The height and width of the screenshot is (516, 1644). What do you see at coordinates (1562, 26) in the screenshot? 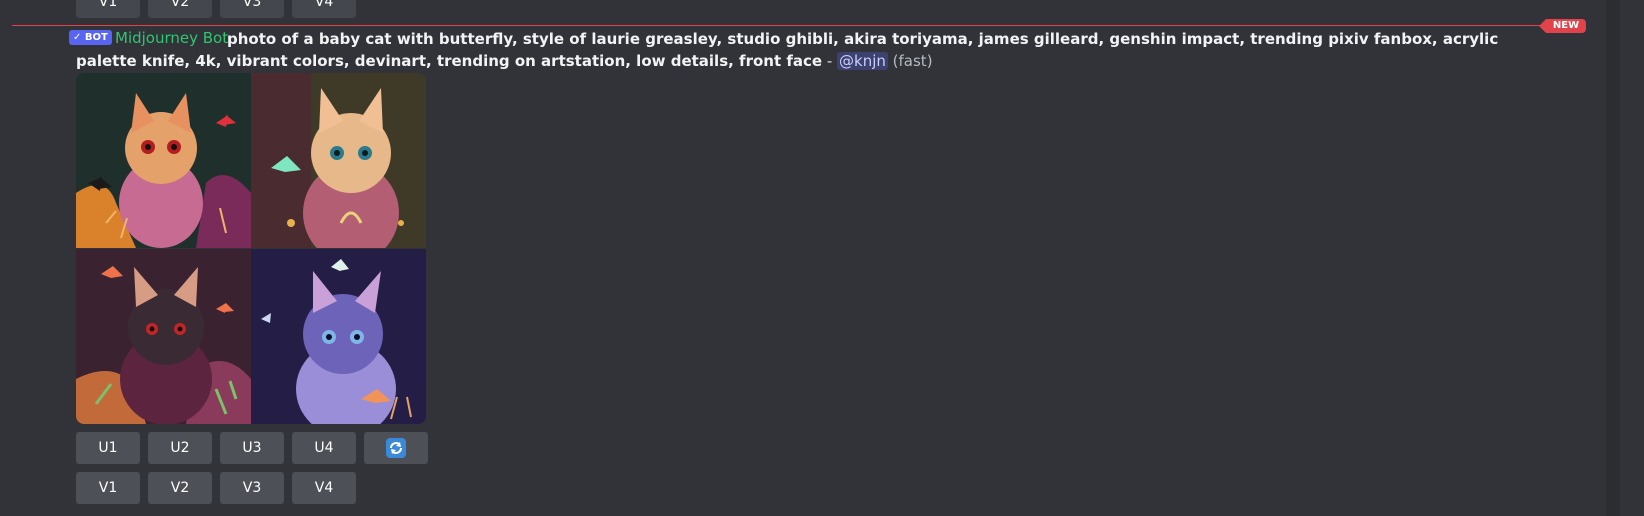
I see `new-badge: NEW` at bounding box center [1562, 26].